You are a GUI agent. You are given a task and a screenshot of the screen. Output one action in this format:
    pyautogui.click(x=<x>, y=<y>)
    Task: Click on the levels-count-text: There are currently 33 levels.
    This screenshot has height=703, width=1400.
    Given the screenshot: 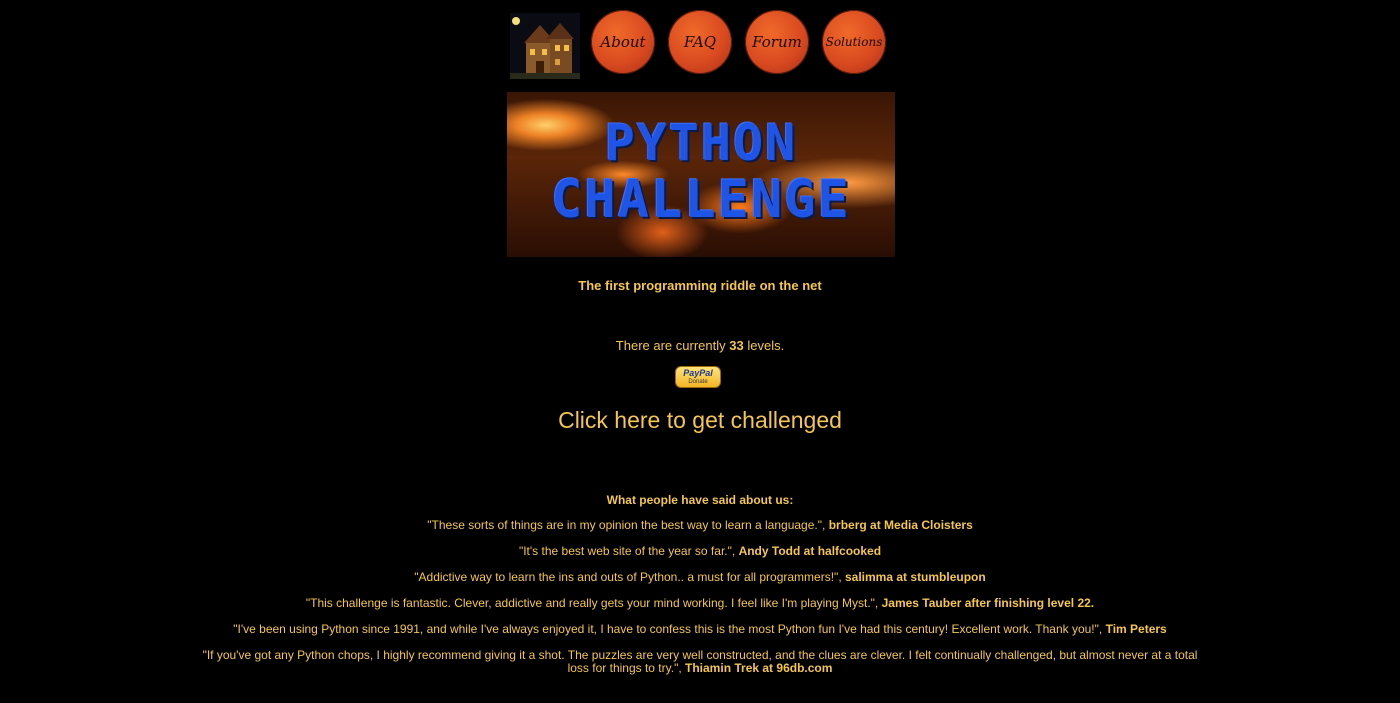 What is the action you would take?
    pyautogui.click(x=700, y=345)
    